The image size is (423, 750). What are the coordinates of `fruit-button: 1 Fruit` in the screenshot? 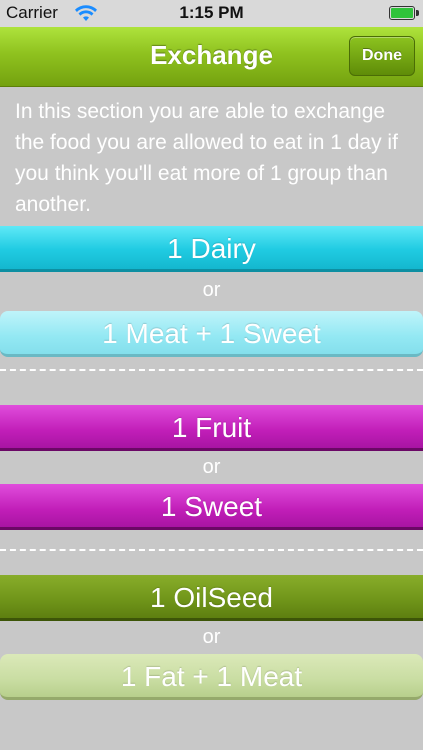 It's located at (211, 428).